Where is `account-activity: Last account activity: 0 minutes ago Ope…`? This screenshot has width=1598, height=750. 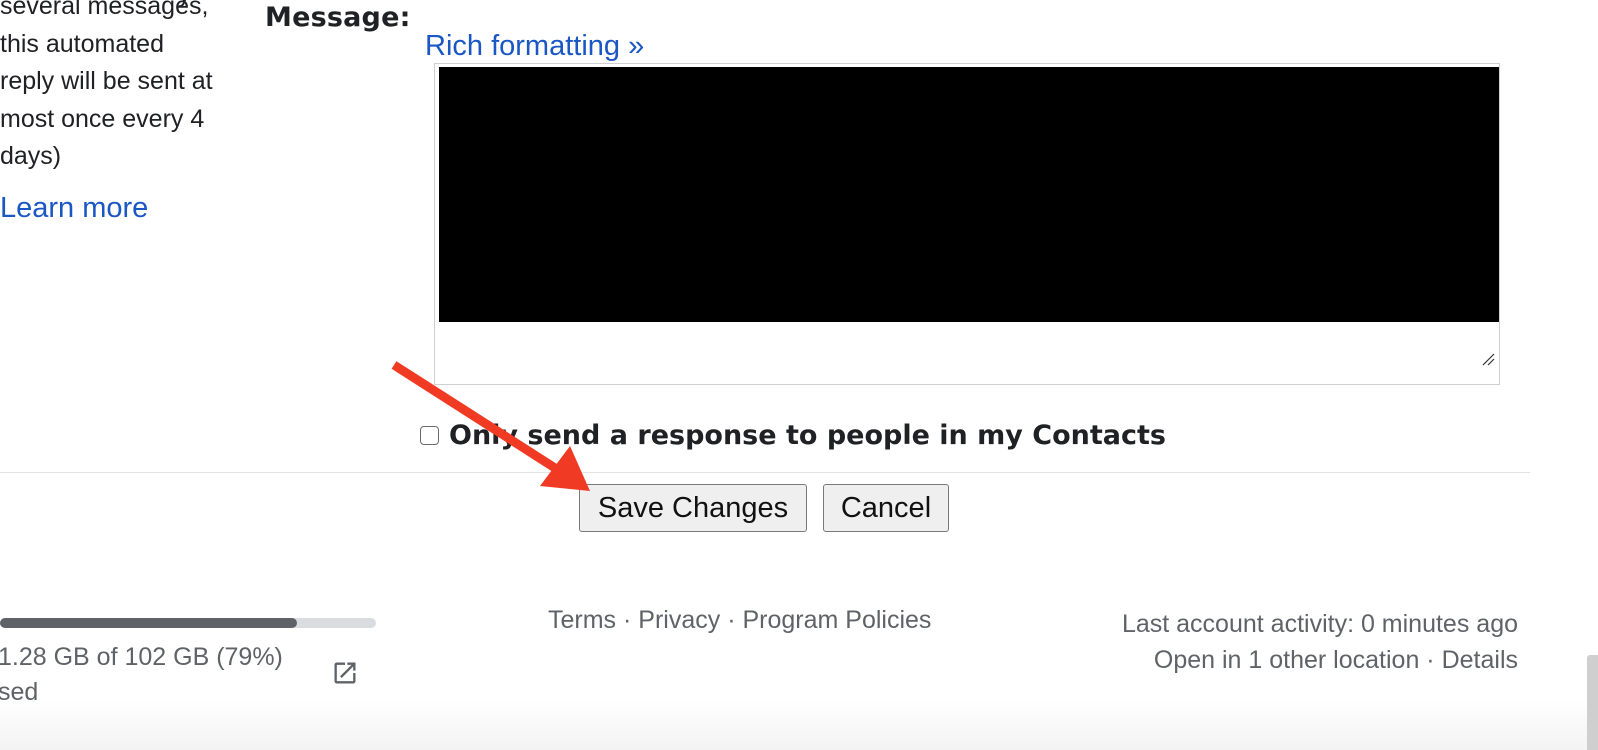 account-activity: Last account activity: 0 minutes ago Ope… is located at coordinates (1320, 642).